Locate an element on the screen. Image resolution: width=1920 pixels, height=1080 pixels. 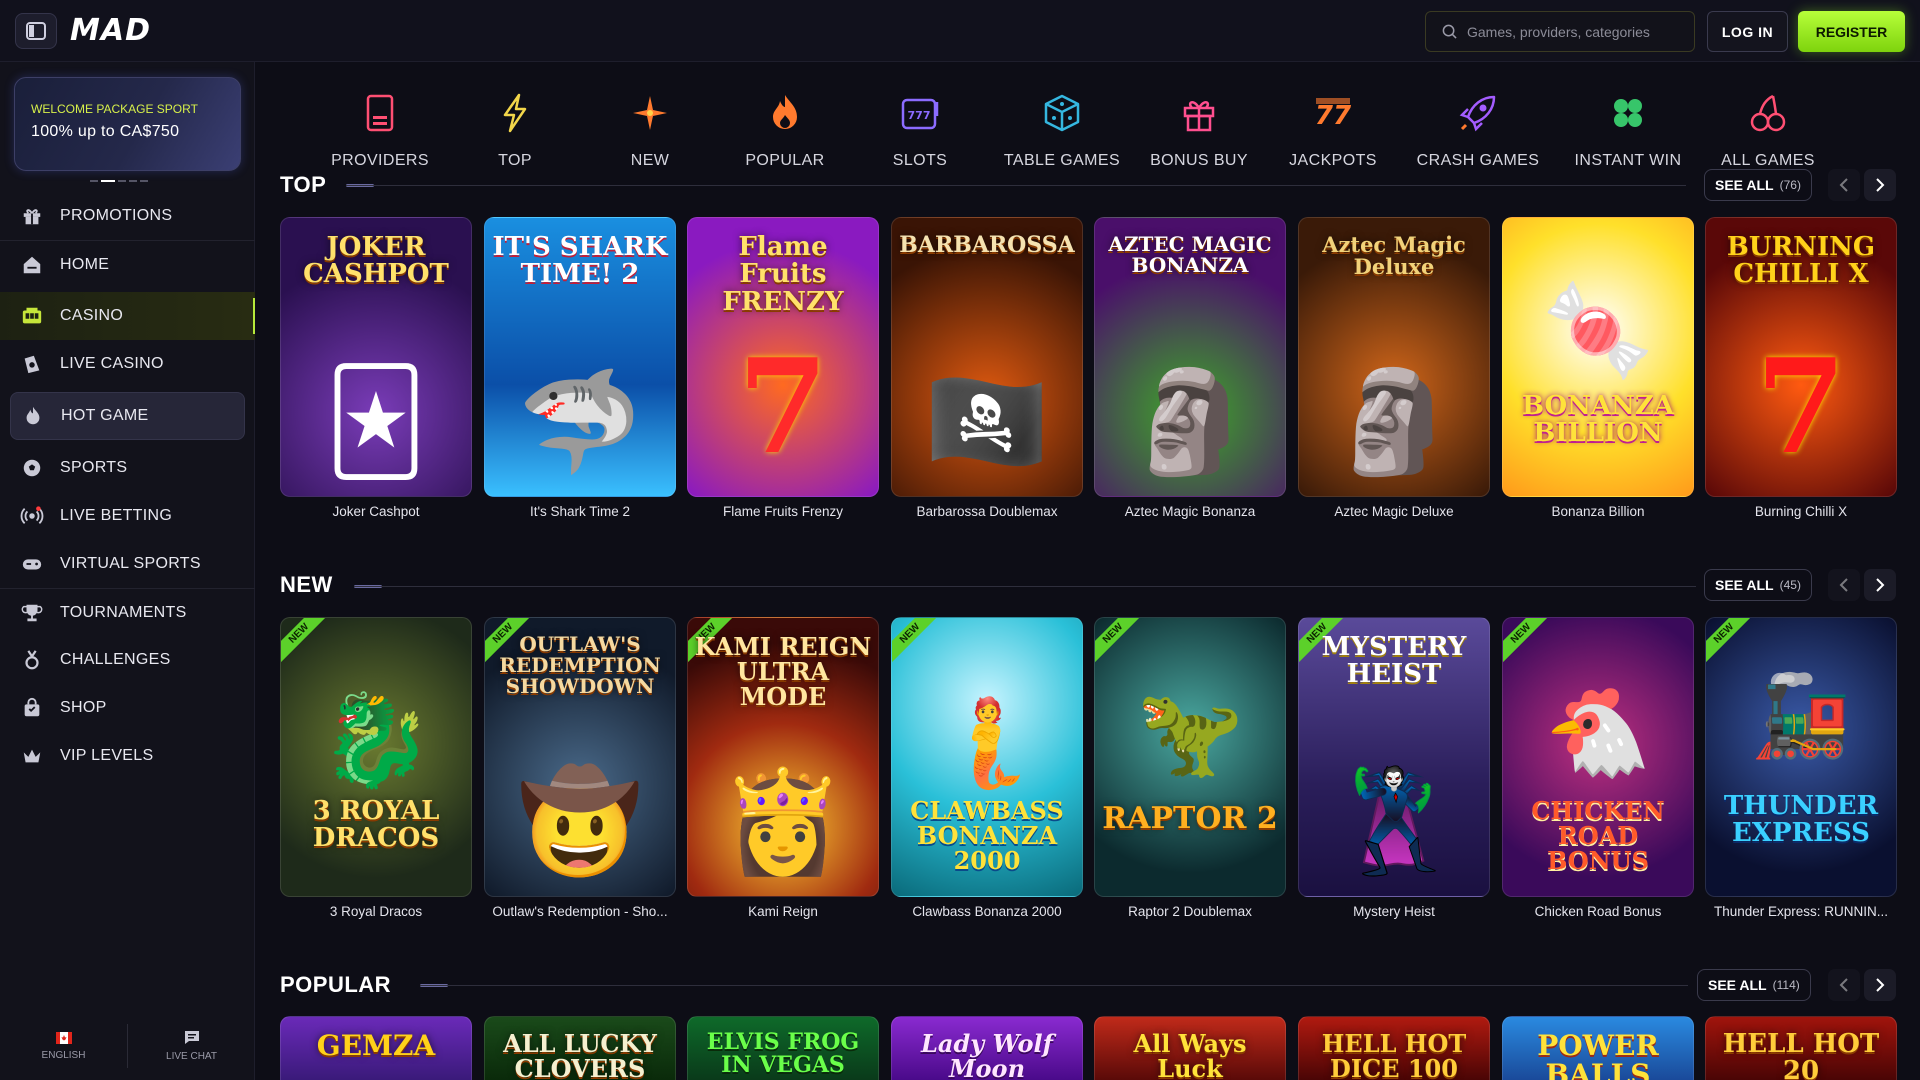
language-selector: ENGLISH is located at coordinates (63, 1046).